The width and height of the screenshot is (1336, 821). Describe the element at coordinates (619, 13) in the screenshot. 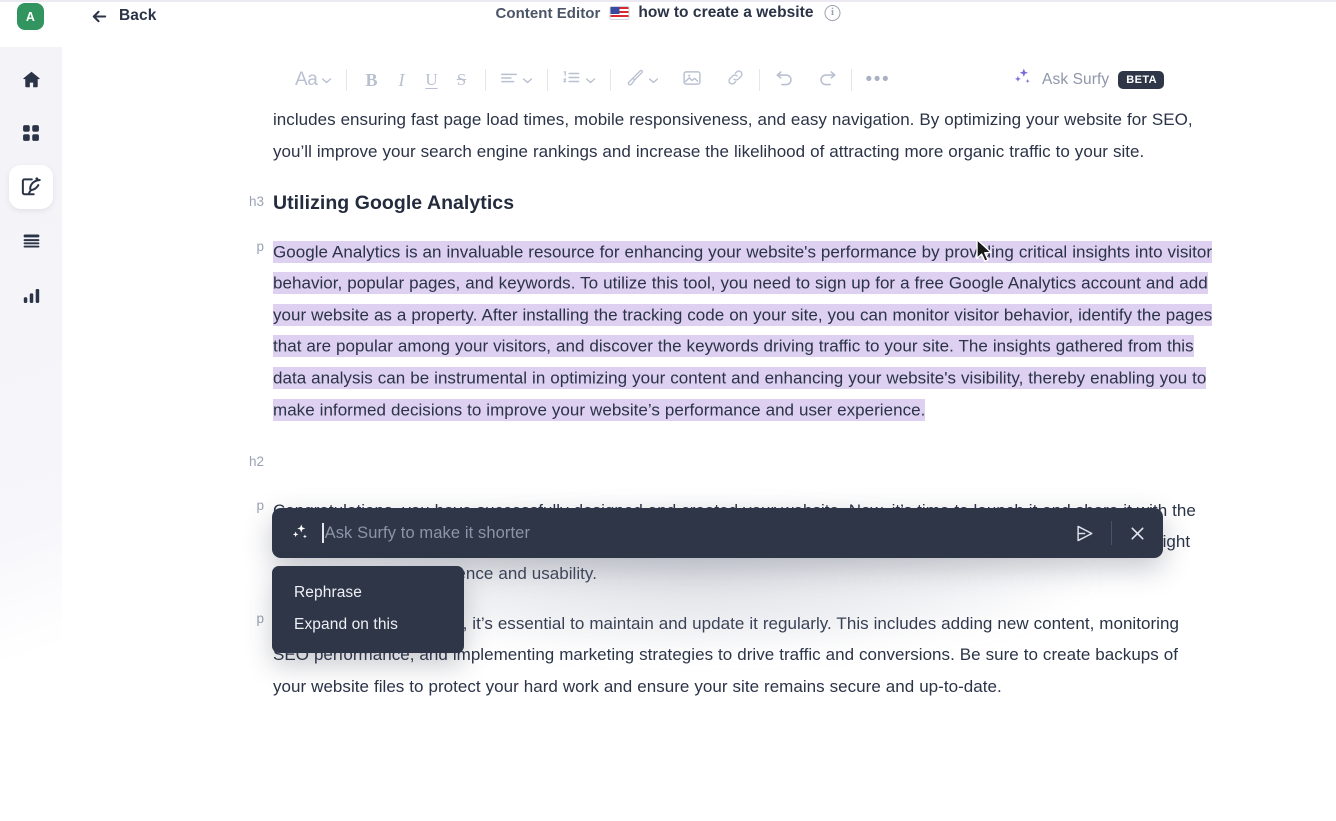

I see `us-flag-icon` at that location.